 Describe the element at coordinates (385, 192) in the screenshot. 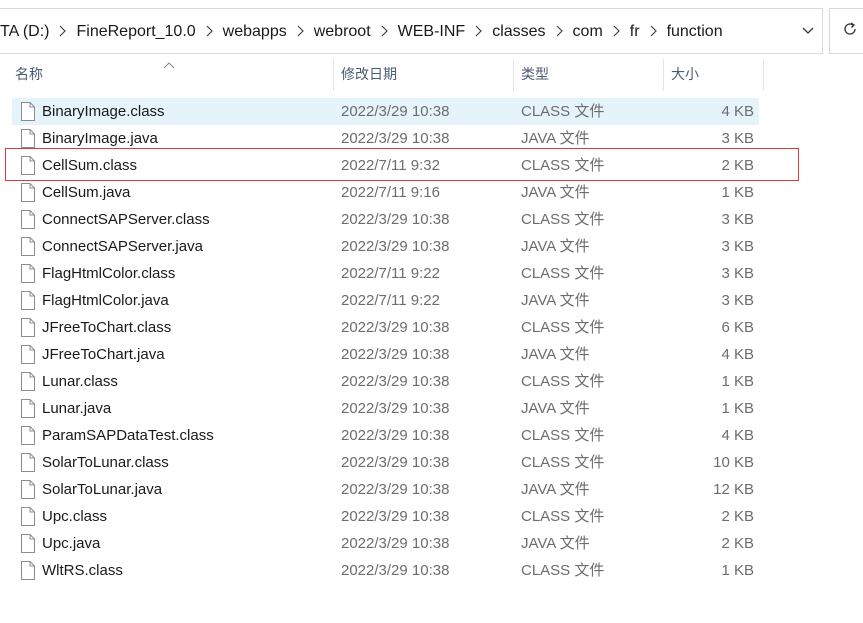

I see `file-row: CellSum.java 2022/7/11 9:16 JAVA 文件 1 KB` at that location.